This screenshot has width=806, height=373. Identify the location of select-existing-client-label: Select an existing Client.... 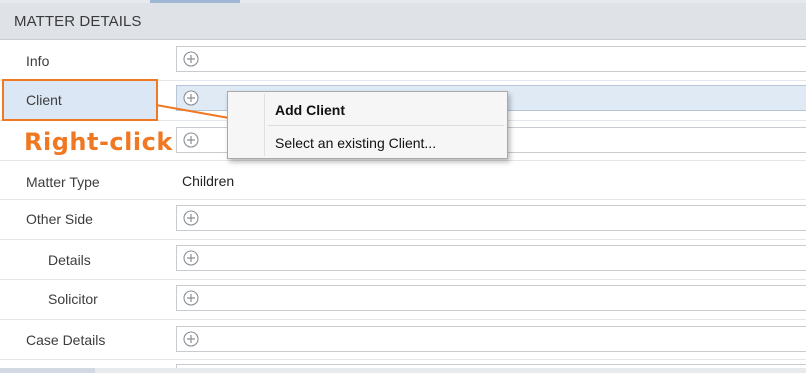
(355, 143).